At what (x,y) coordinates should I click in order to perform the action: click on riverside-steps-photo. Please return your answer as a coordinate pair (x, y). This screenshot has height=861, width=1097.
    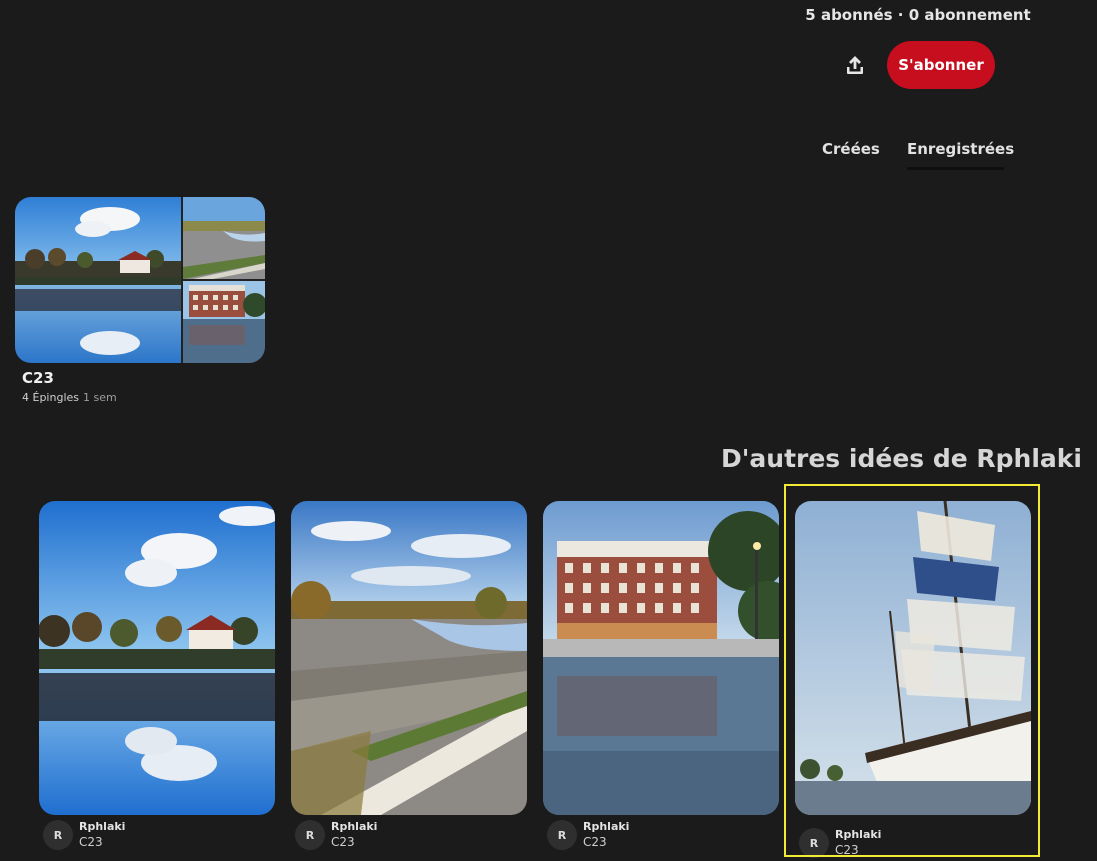
    Looking at the image, I should click on (409, 658).